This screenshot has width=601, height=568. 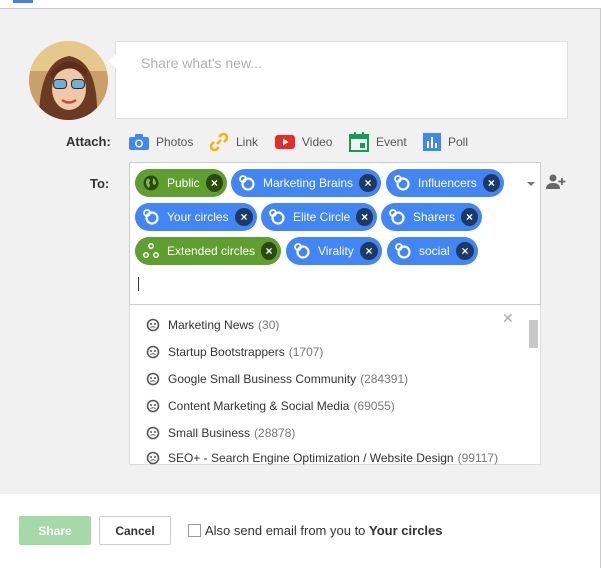 I want to click on attach-video-button: Video, so click(x=303, y=142).